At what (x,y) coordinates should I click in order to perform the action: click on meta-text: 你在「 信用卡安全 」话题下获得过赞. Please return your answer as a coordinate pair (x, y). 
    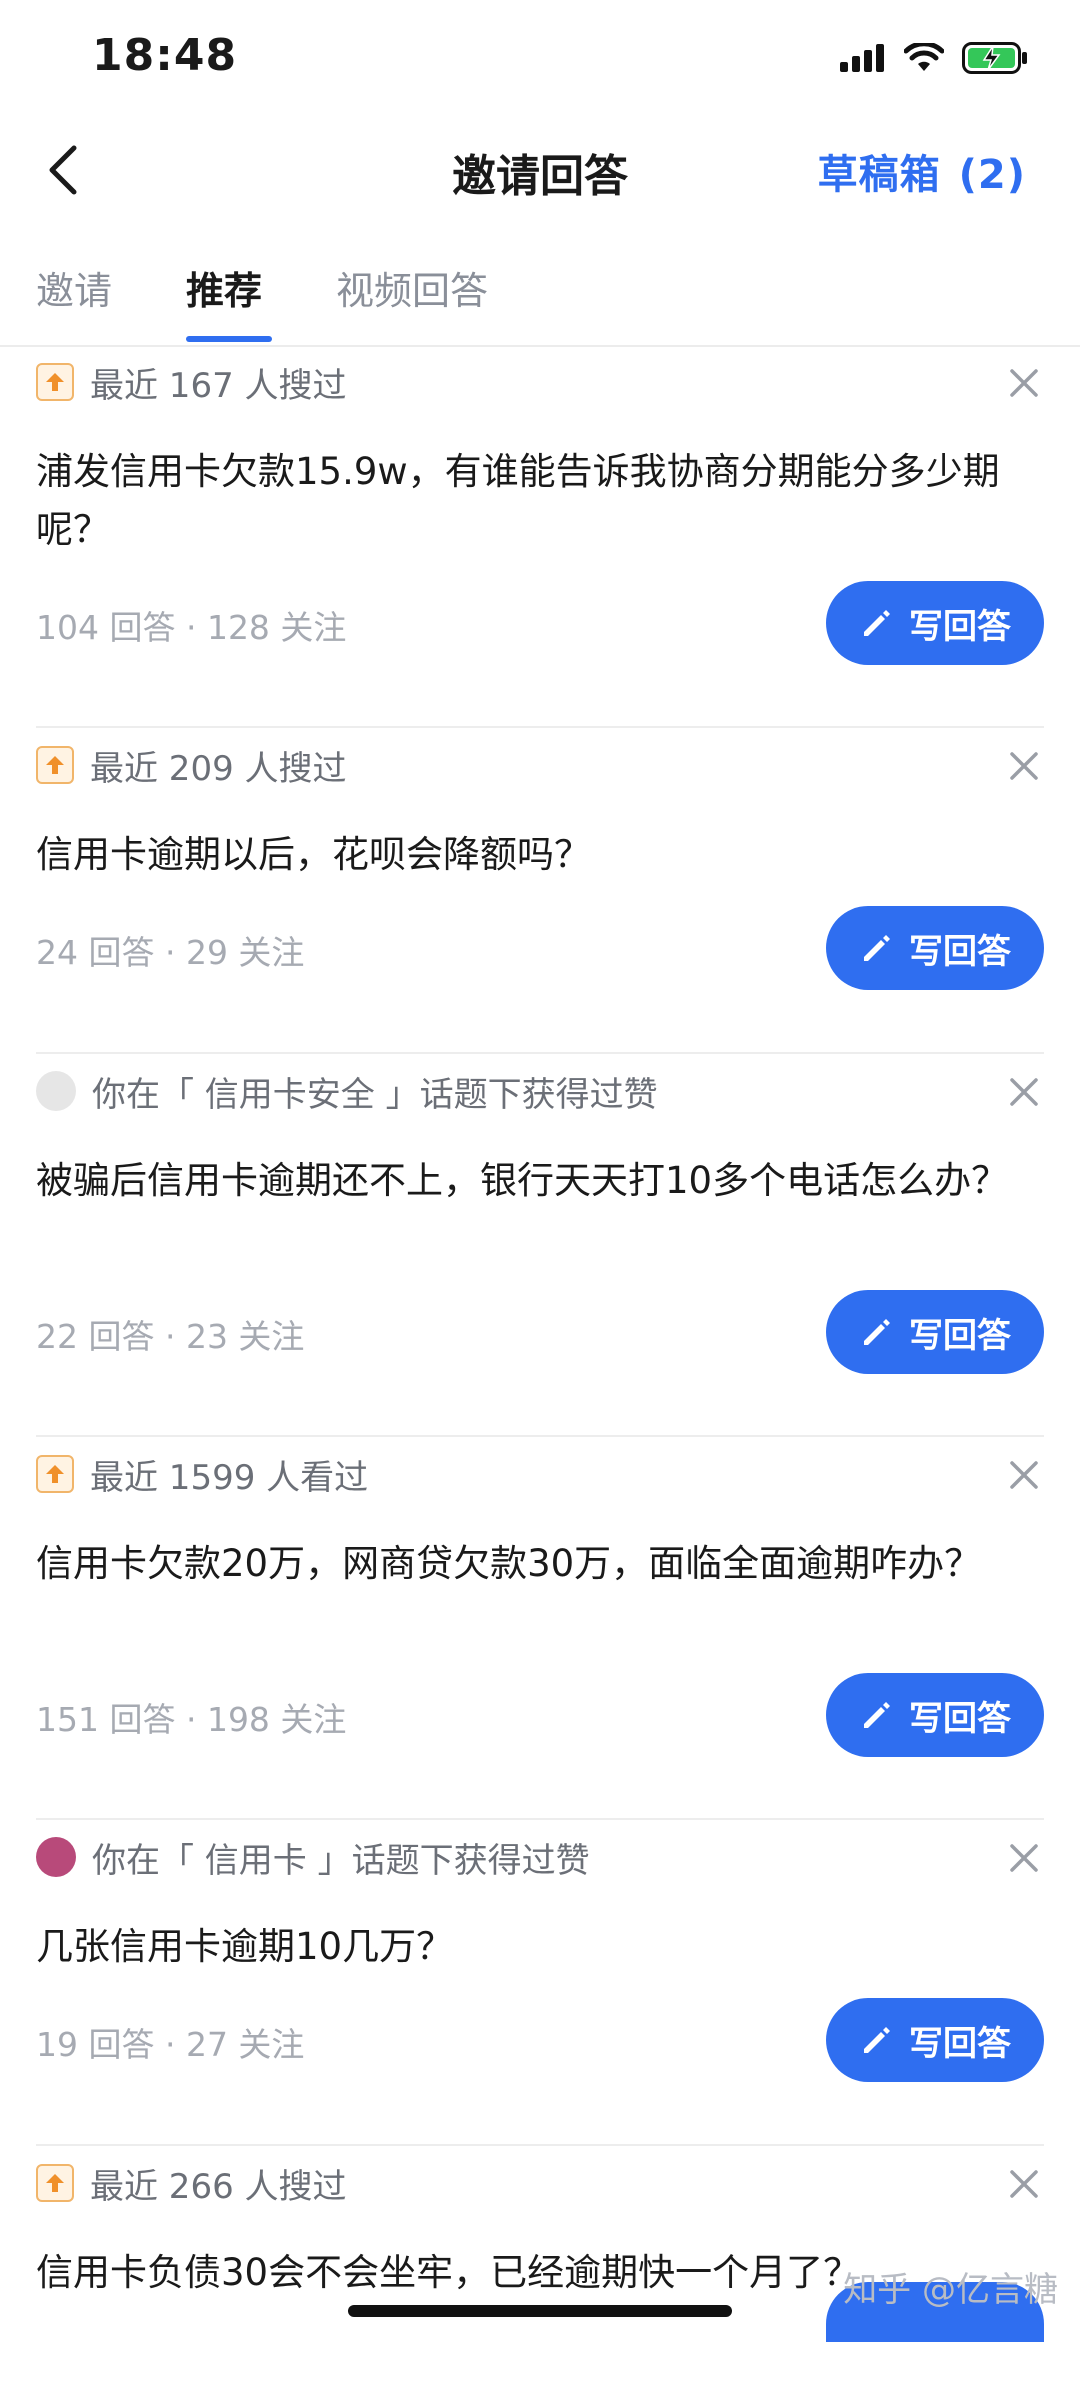
    Looking at the image, I should click on (375, 1094).